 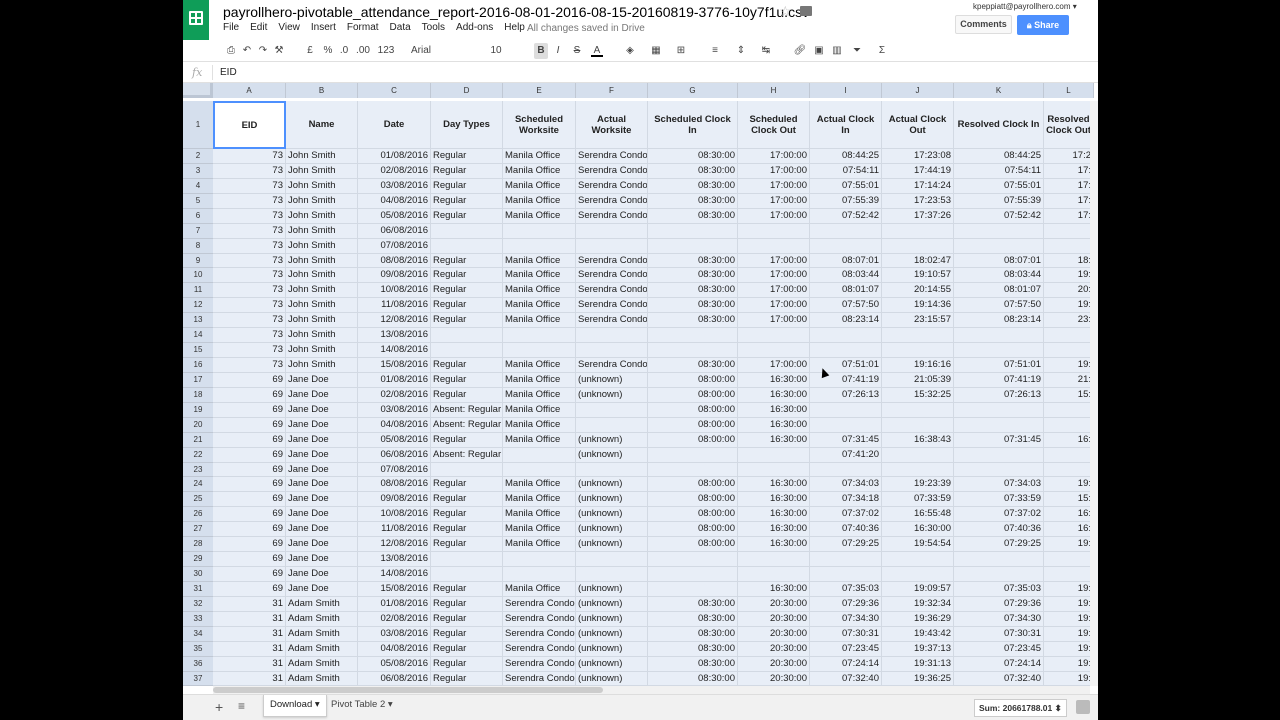 What do you see at coordinates (846, 156) in the screenshot?
I see `table-cell: 08:44:25` at bounding box center [846, 156].